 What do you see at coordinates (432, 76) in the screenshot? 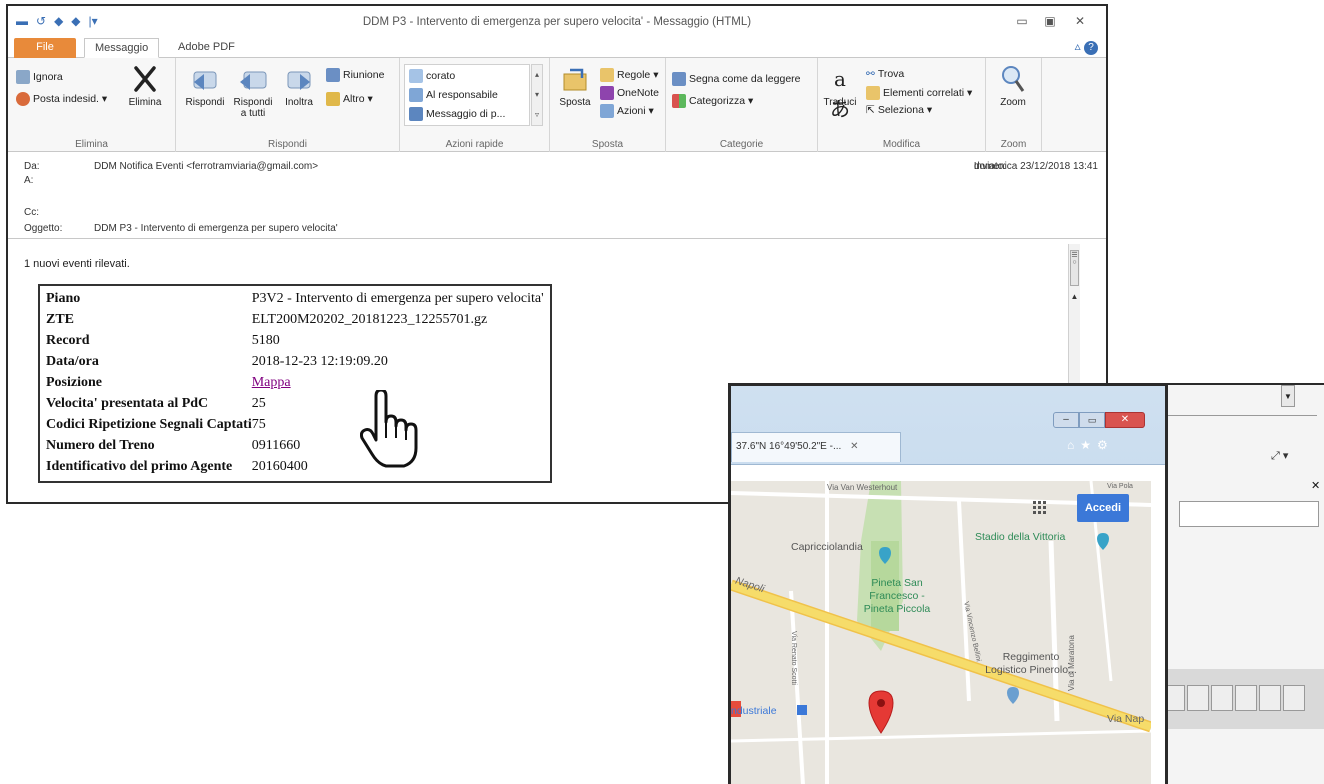
I see `quick-step-corato: corato` at bounding box center [432, 76].